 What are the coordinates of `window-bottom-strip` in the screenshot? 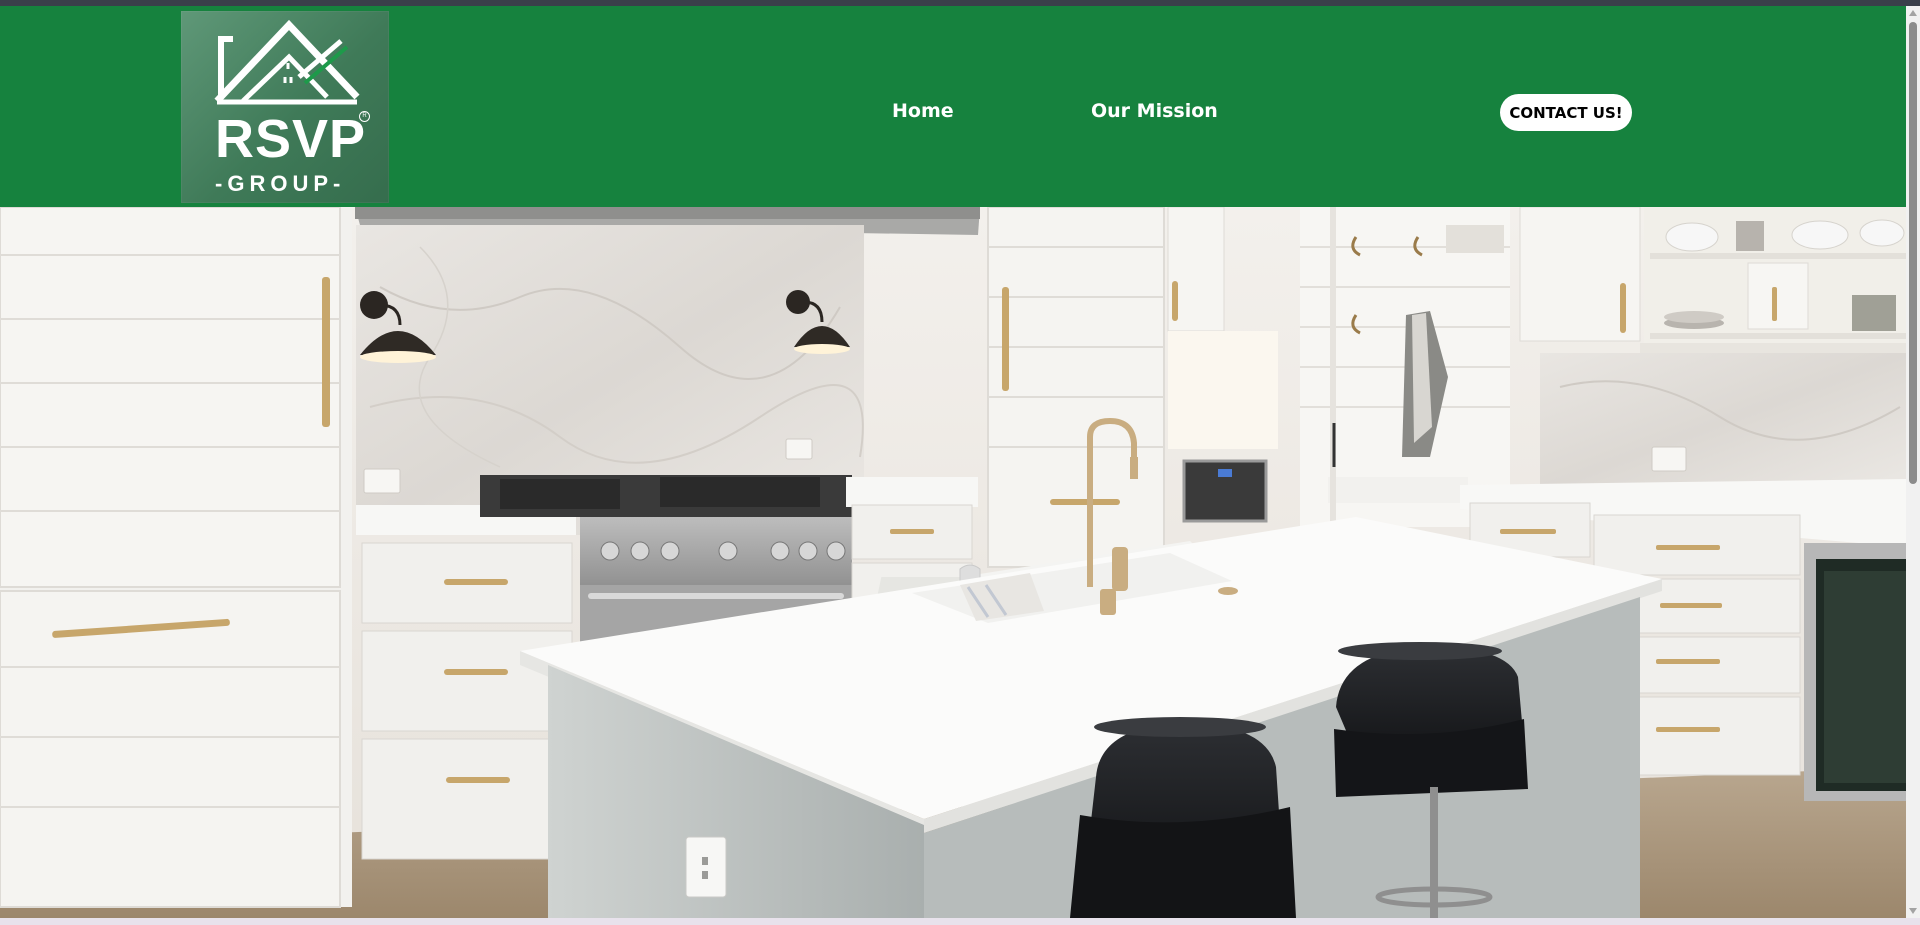 It's located at (960, 921).